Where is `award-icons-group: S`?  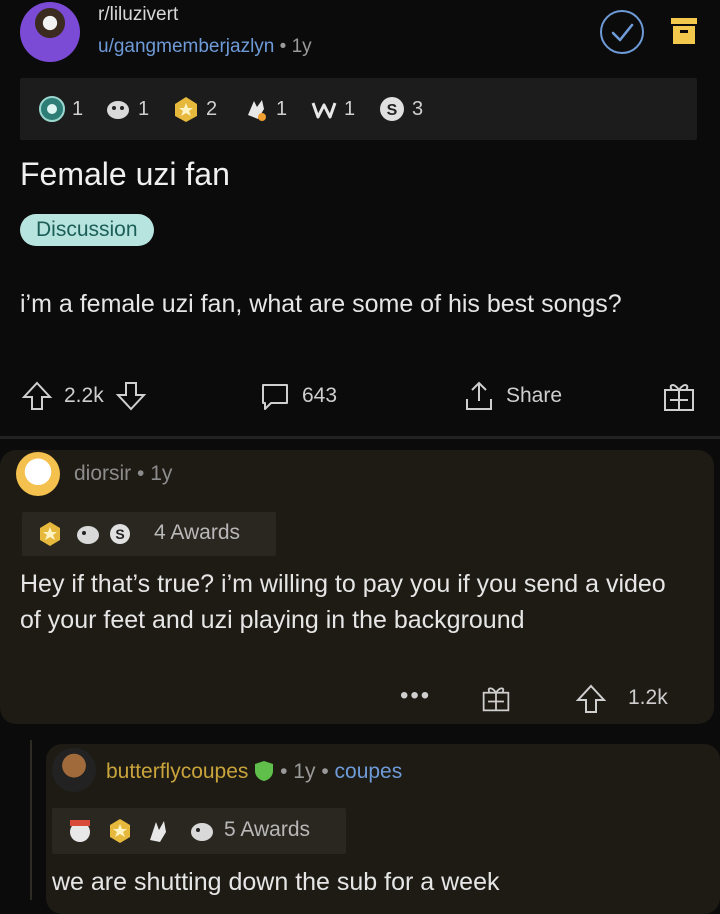 award-icons-group: S is located at coordinates (85, 534).